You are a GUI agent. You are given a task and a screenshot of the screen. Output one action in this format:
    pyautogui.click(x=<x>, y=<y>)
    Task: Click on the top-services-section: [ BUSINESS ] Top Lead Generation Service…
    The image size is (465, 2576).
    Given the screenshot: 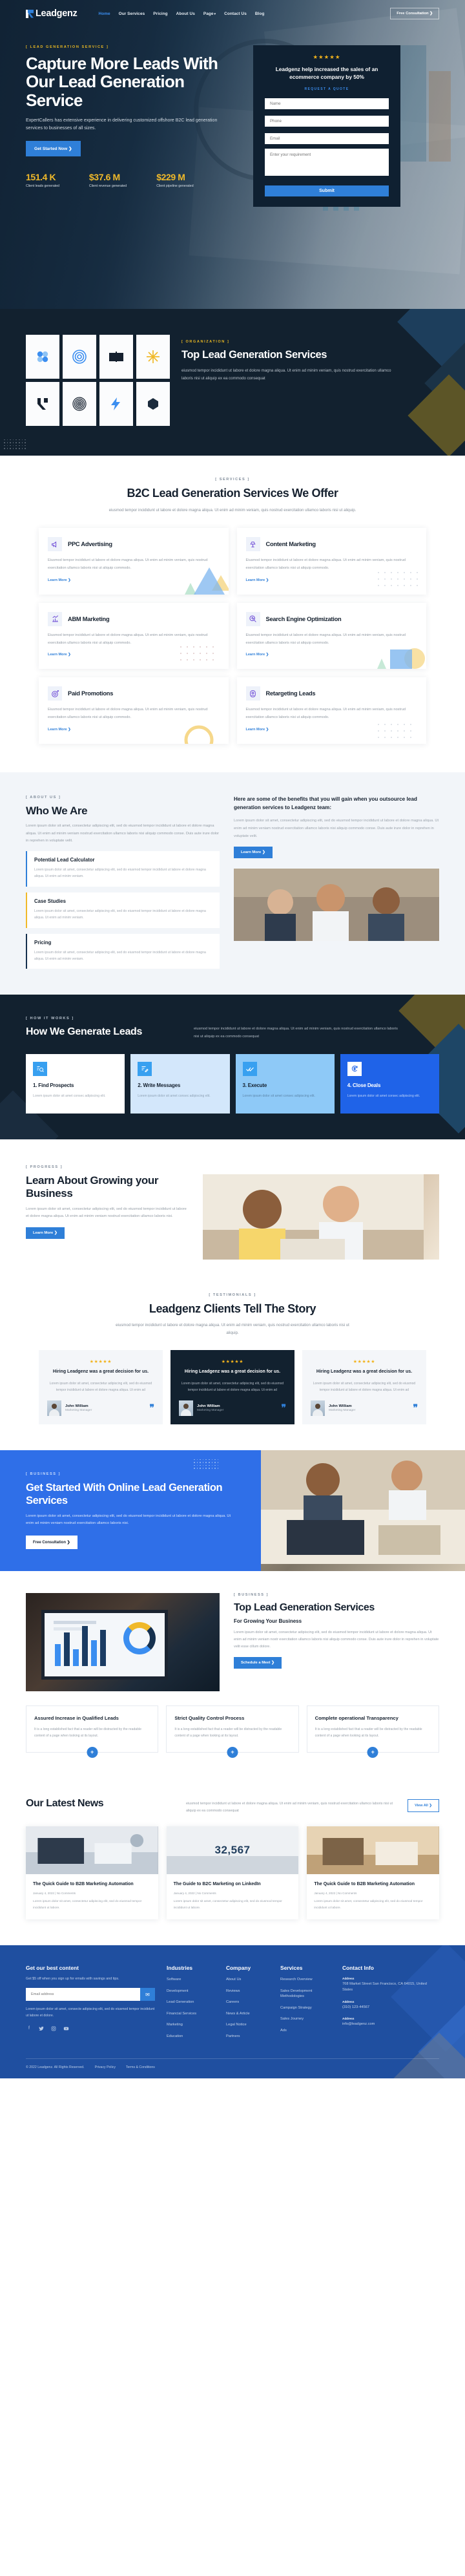 What is the action you would take?
    pyautogui.click(x=232, y=1674)
    